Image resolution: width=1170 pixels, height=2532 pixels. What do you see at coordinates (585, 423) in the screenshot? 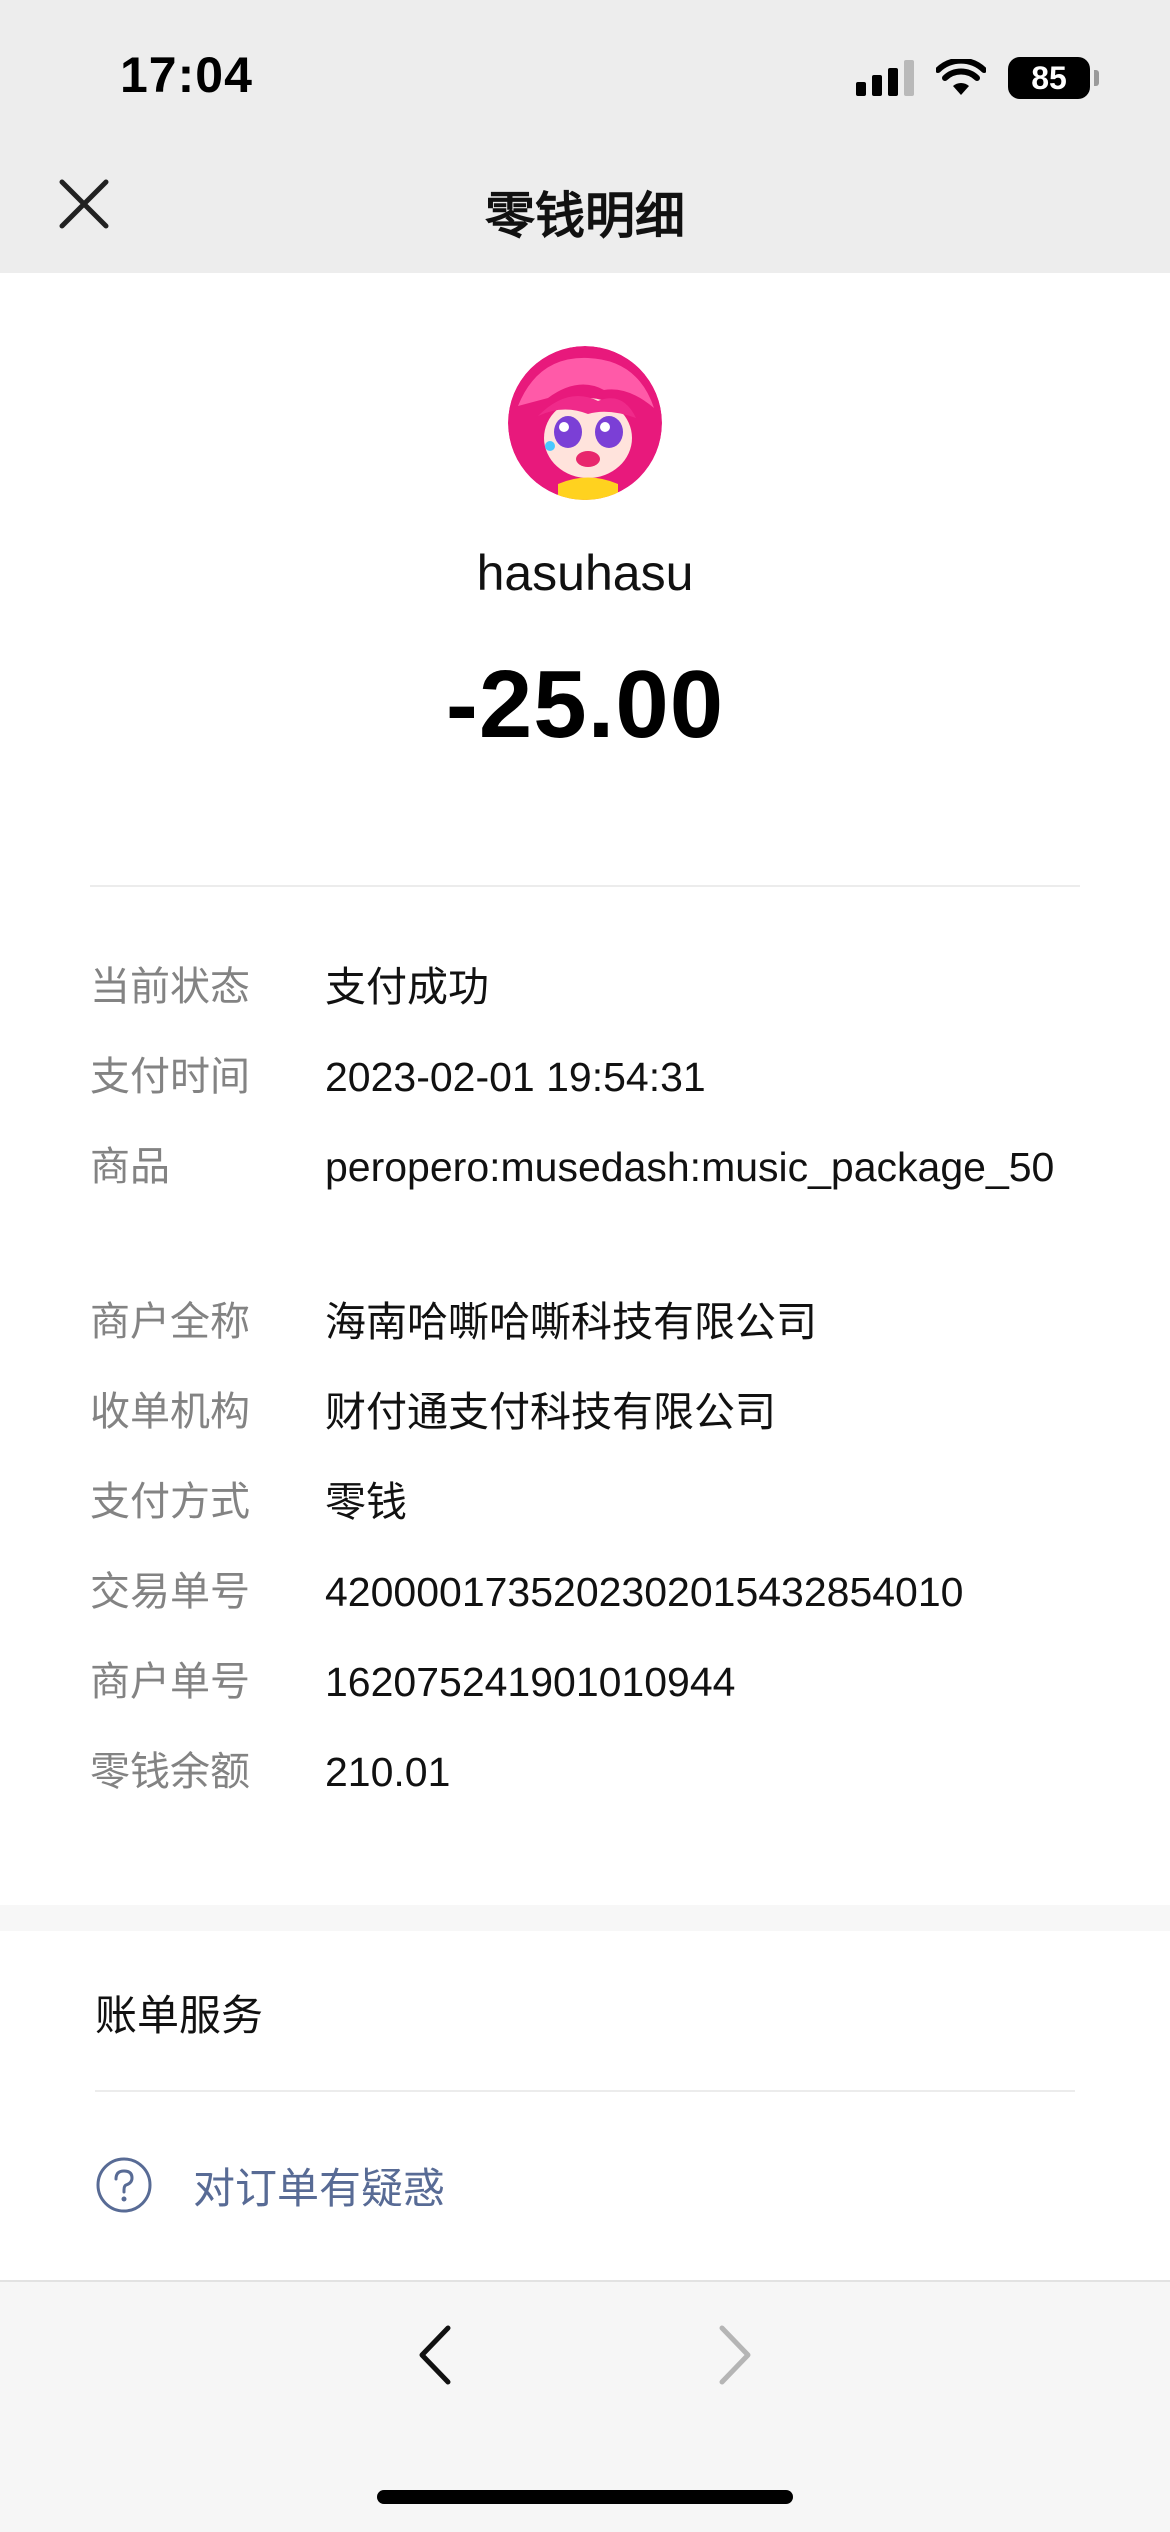
I see `payee-avatar` at bounding box center [585, 423].